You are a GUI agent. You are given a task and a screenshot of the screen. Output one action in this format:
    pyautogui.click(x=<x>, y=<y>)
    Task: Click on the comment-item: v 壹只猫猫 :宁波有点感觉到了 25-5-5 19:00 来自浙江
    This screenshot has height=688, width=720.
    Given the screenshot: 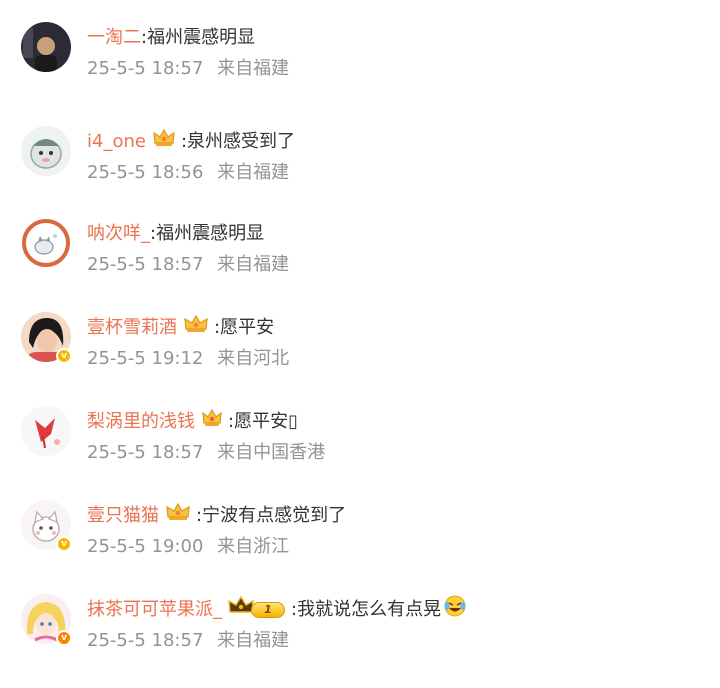 What is the action you would take?
    pyautogui.click(x=360, y=547)
    